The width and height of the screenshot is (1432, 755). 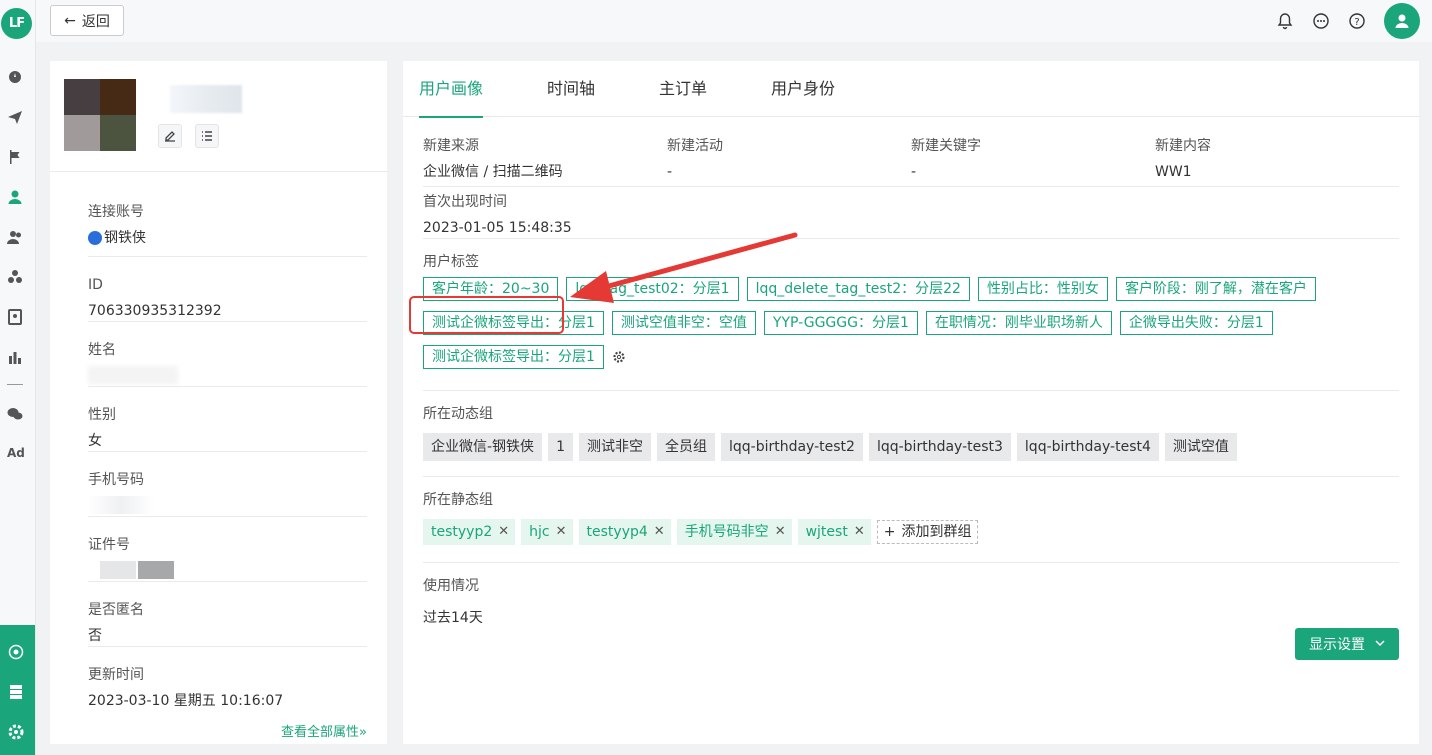 What do you see at coordinates (1200, 447) in the screenshot?
I see `dynamic-group-tag: 测试空值` at bounding box center [1200, 447].